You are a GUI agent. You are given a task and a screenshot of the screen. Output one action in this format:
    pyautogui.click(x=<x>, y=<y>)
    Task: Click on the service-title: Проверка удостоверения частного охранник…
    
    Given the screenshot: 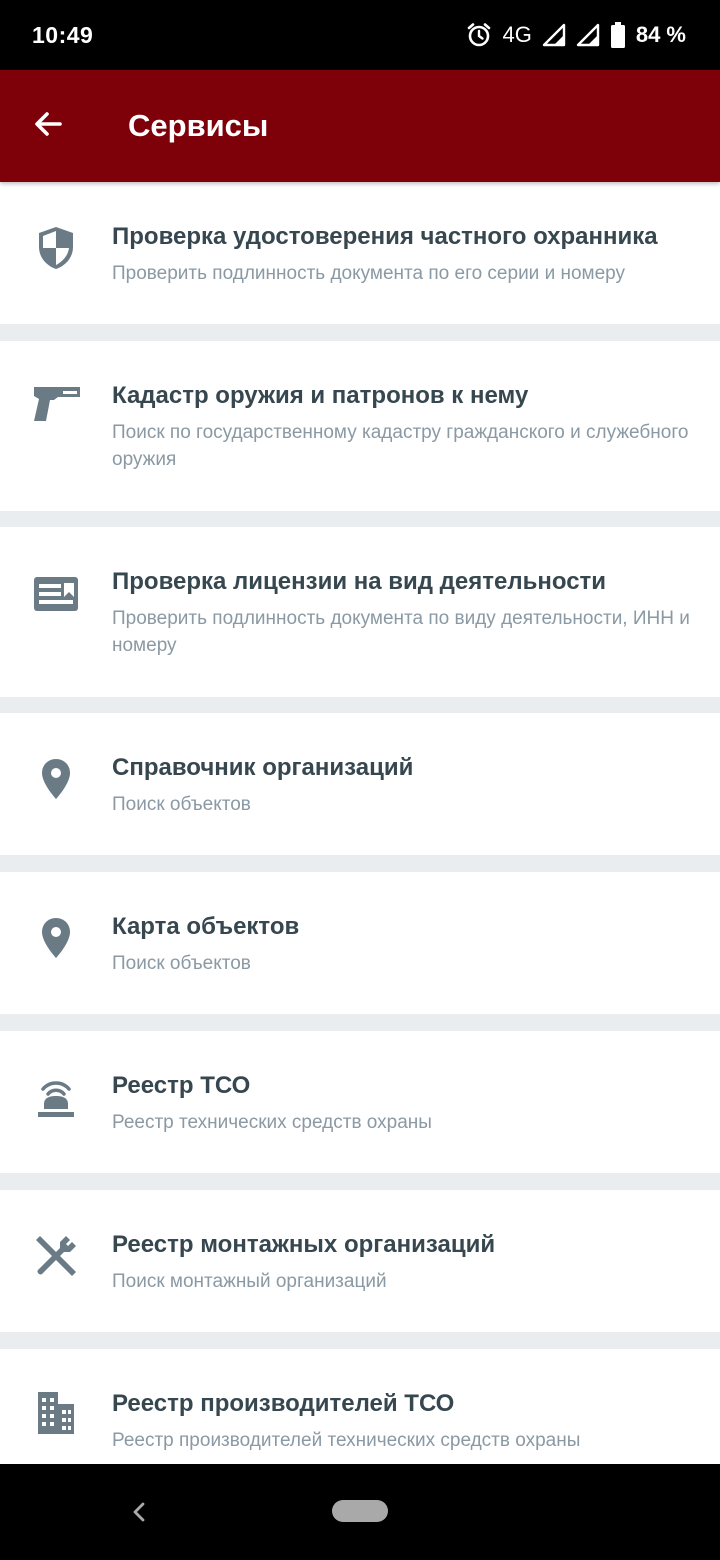 What is the action you would take?
    pyautogui.click(x=385, y=236)
    